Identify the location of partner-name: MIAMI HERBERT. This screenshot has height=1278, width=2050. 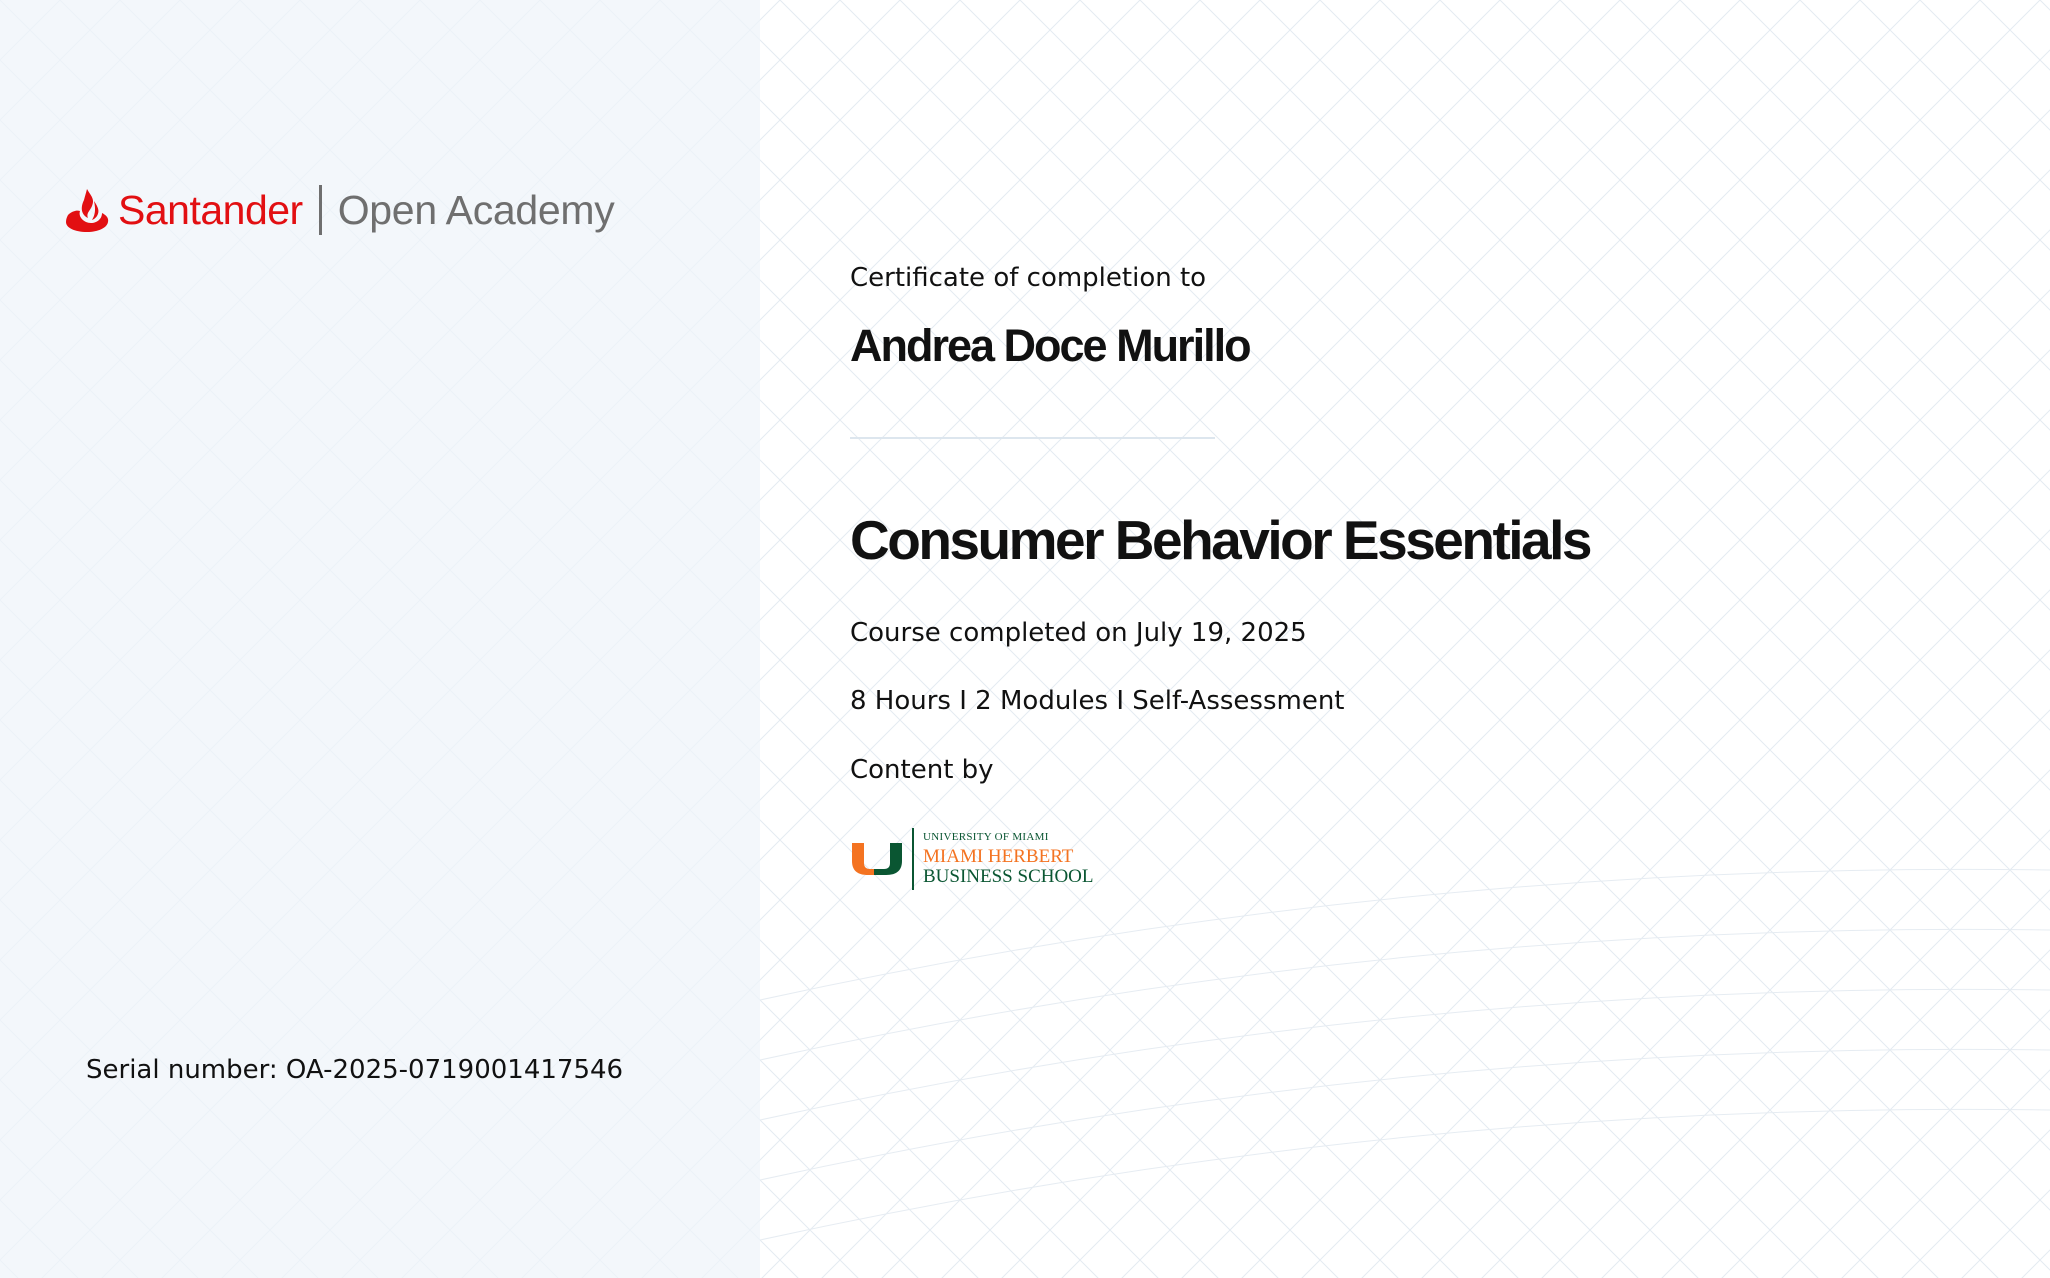
(998, 856).